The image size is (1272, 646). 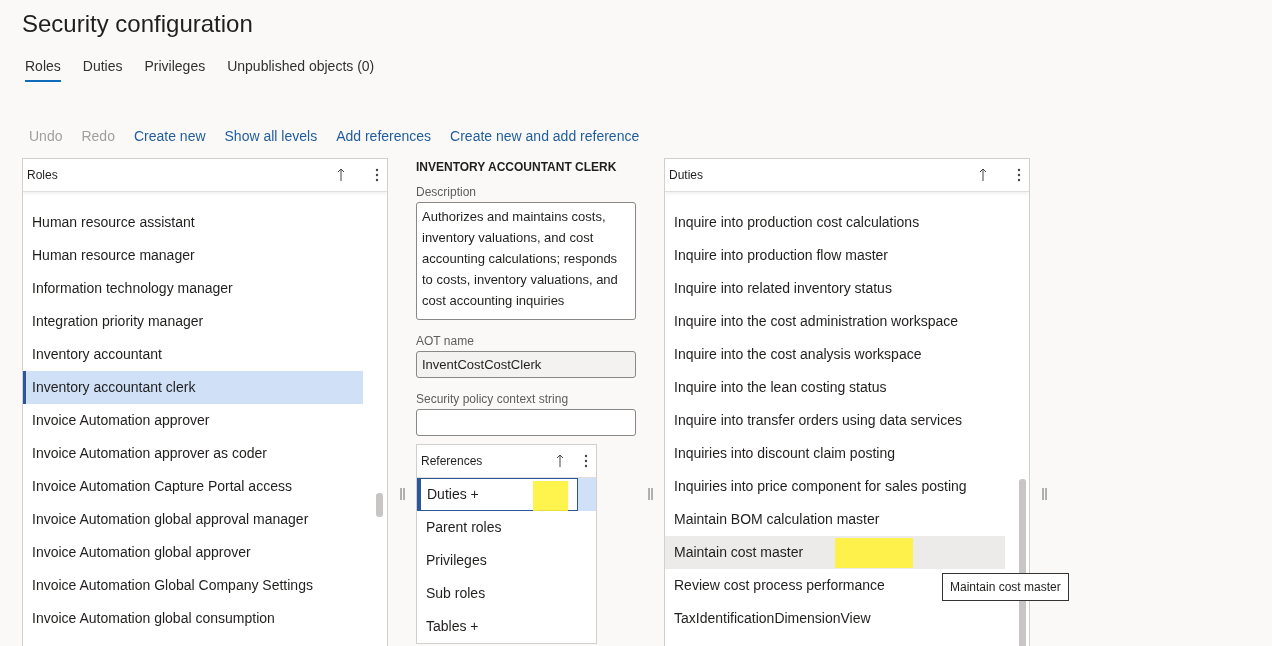 I want to click on tab: Roles, so click(x=43, y=70).